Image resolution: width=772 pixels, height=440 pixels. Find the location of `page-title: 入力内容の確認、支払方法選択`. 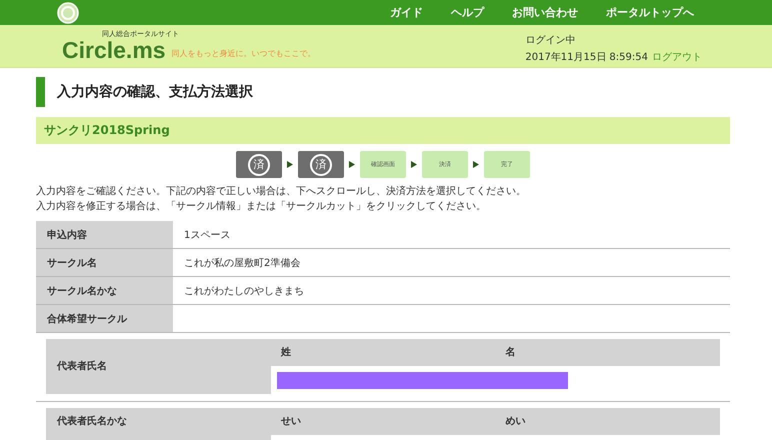

page-title: 入力内容の確認、支払方法選択 is located at coordinates (383, 92).